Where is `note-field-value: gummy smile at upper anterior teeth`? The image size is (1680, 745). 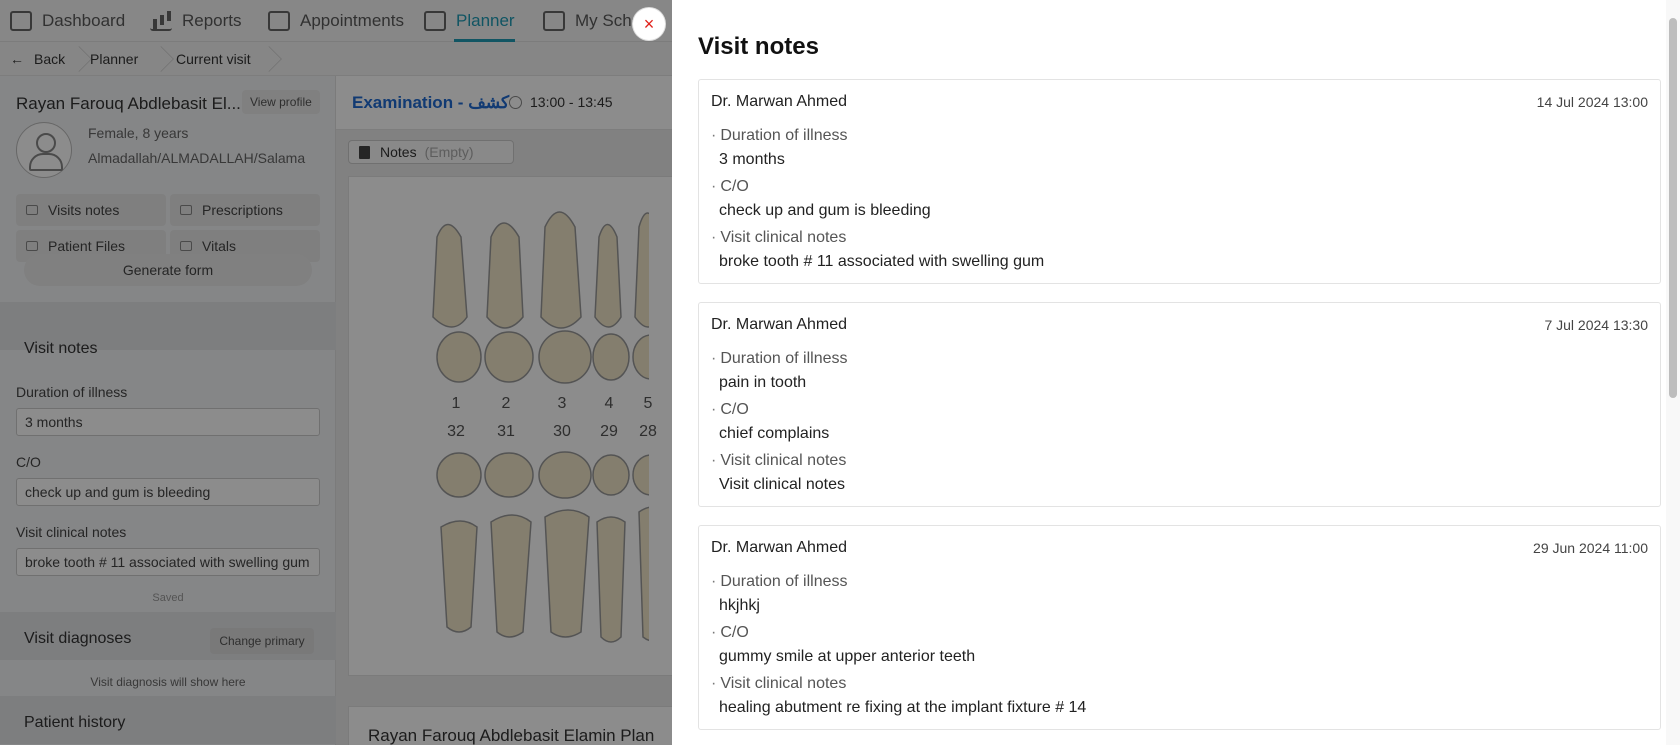 note-field-value: gummy smile at upper anterior teeth is located at coordinates (847, 656).